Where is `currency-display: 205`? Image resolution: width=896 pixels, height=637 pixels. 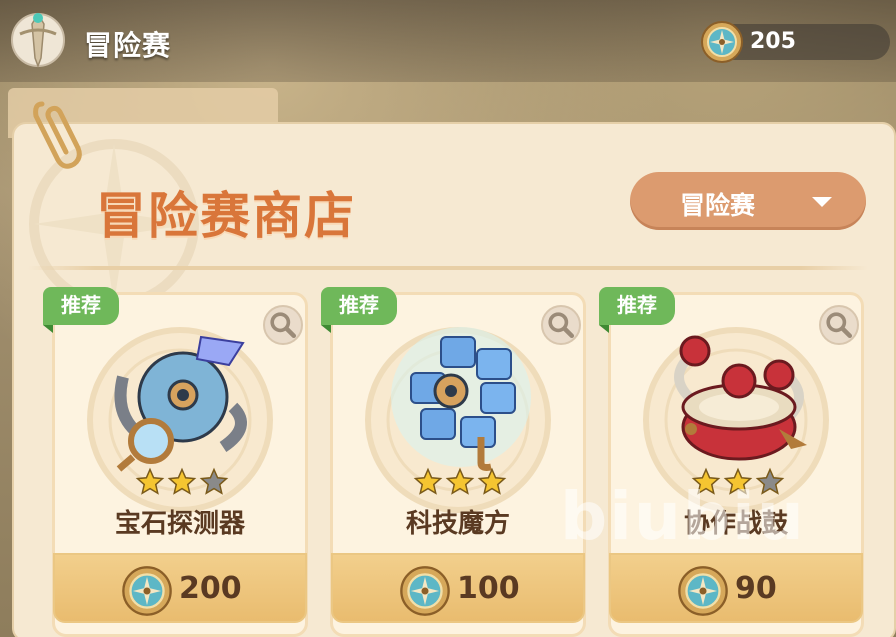 currency-display: 205 is located at coordinates (795, 42).